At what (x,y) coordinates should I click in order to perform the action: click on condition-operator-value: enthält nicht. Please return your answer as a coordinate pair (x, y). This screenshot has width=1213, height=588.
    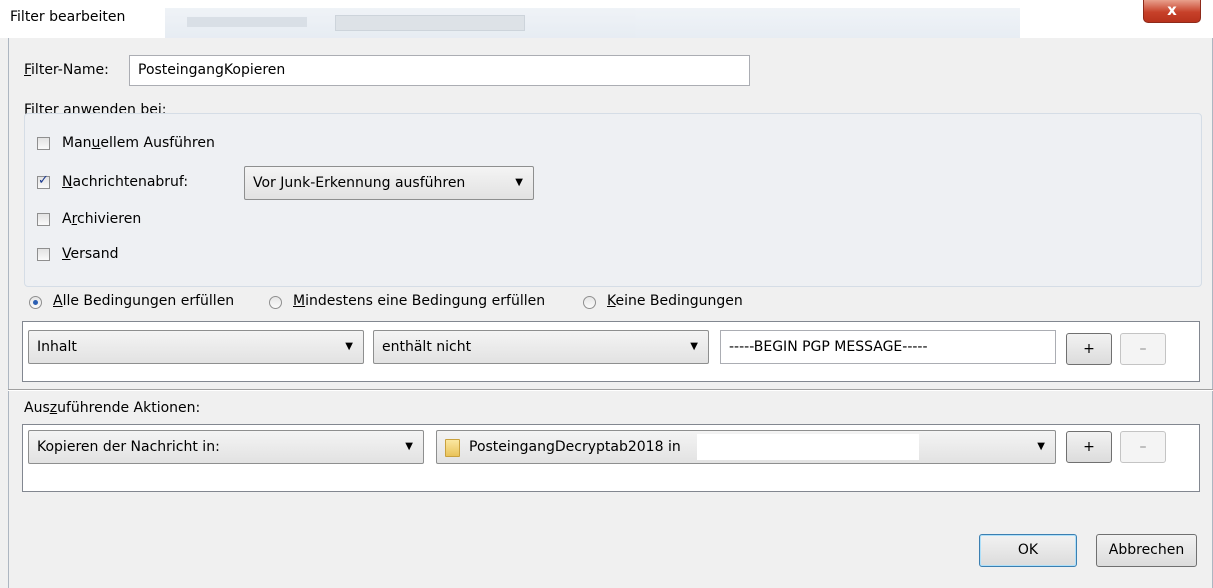
    Looking at the image, I should click on (427, 347).